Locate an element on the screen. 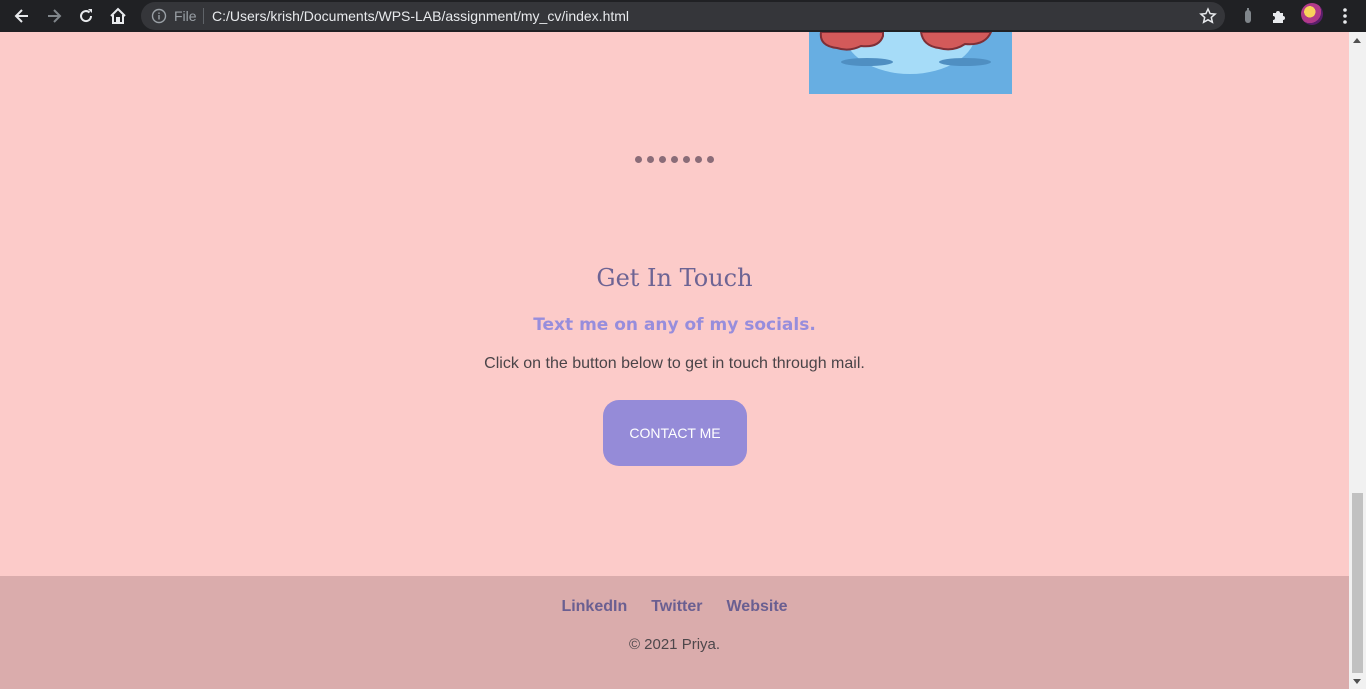 Image resolution: width=1366 pixels, height=689 pixels. scroll-thumb is located at coordinates (1357, 583).